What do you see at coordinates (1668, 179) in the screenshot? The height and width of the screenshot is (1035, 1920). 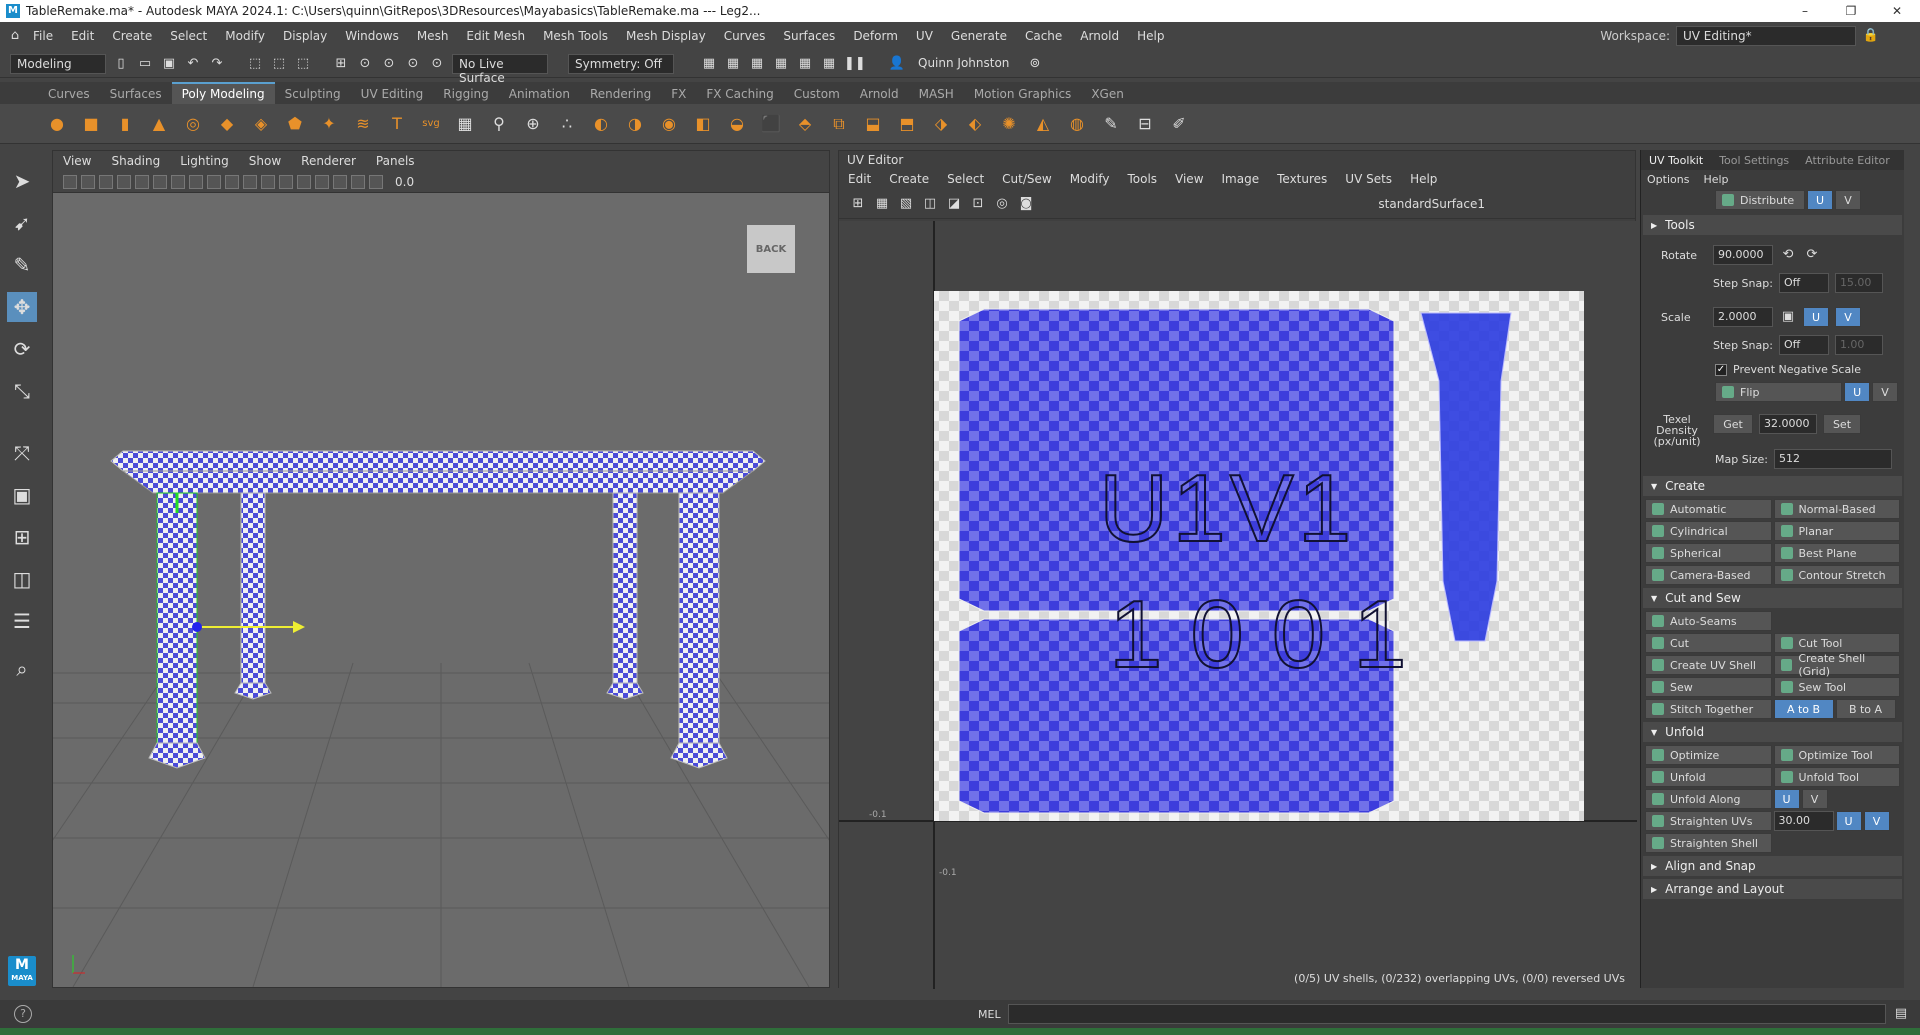 I see `toolkit-options: Options` at bounding box center [1668, 179].